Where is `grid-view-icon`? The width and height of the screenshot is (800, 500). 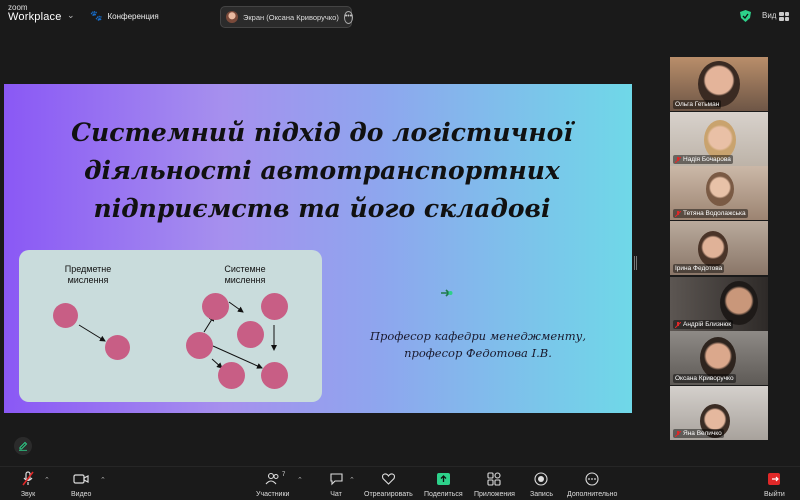 grid-view-icon is located at coordinates (784, 16).